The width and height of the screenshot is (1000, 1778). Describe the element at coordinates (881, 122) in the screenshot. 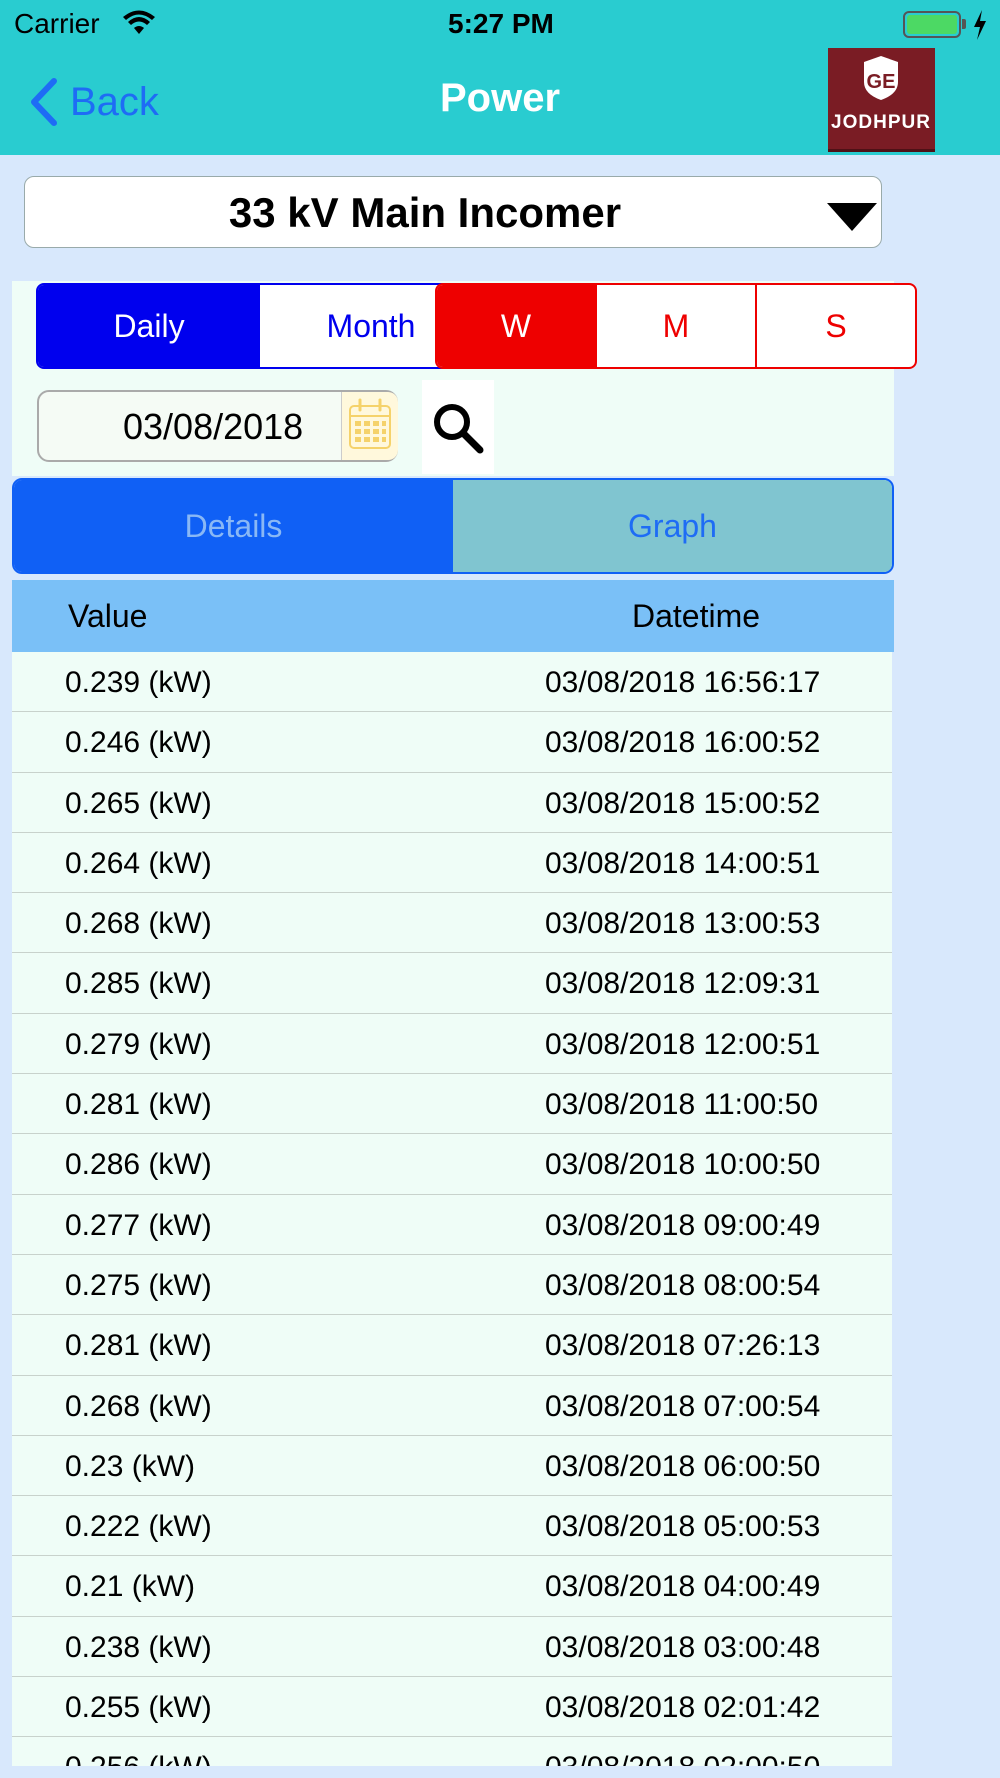

I see `svg-text: JODHPUR` at that location.